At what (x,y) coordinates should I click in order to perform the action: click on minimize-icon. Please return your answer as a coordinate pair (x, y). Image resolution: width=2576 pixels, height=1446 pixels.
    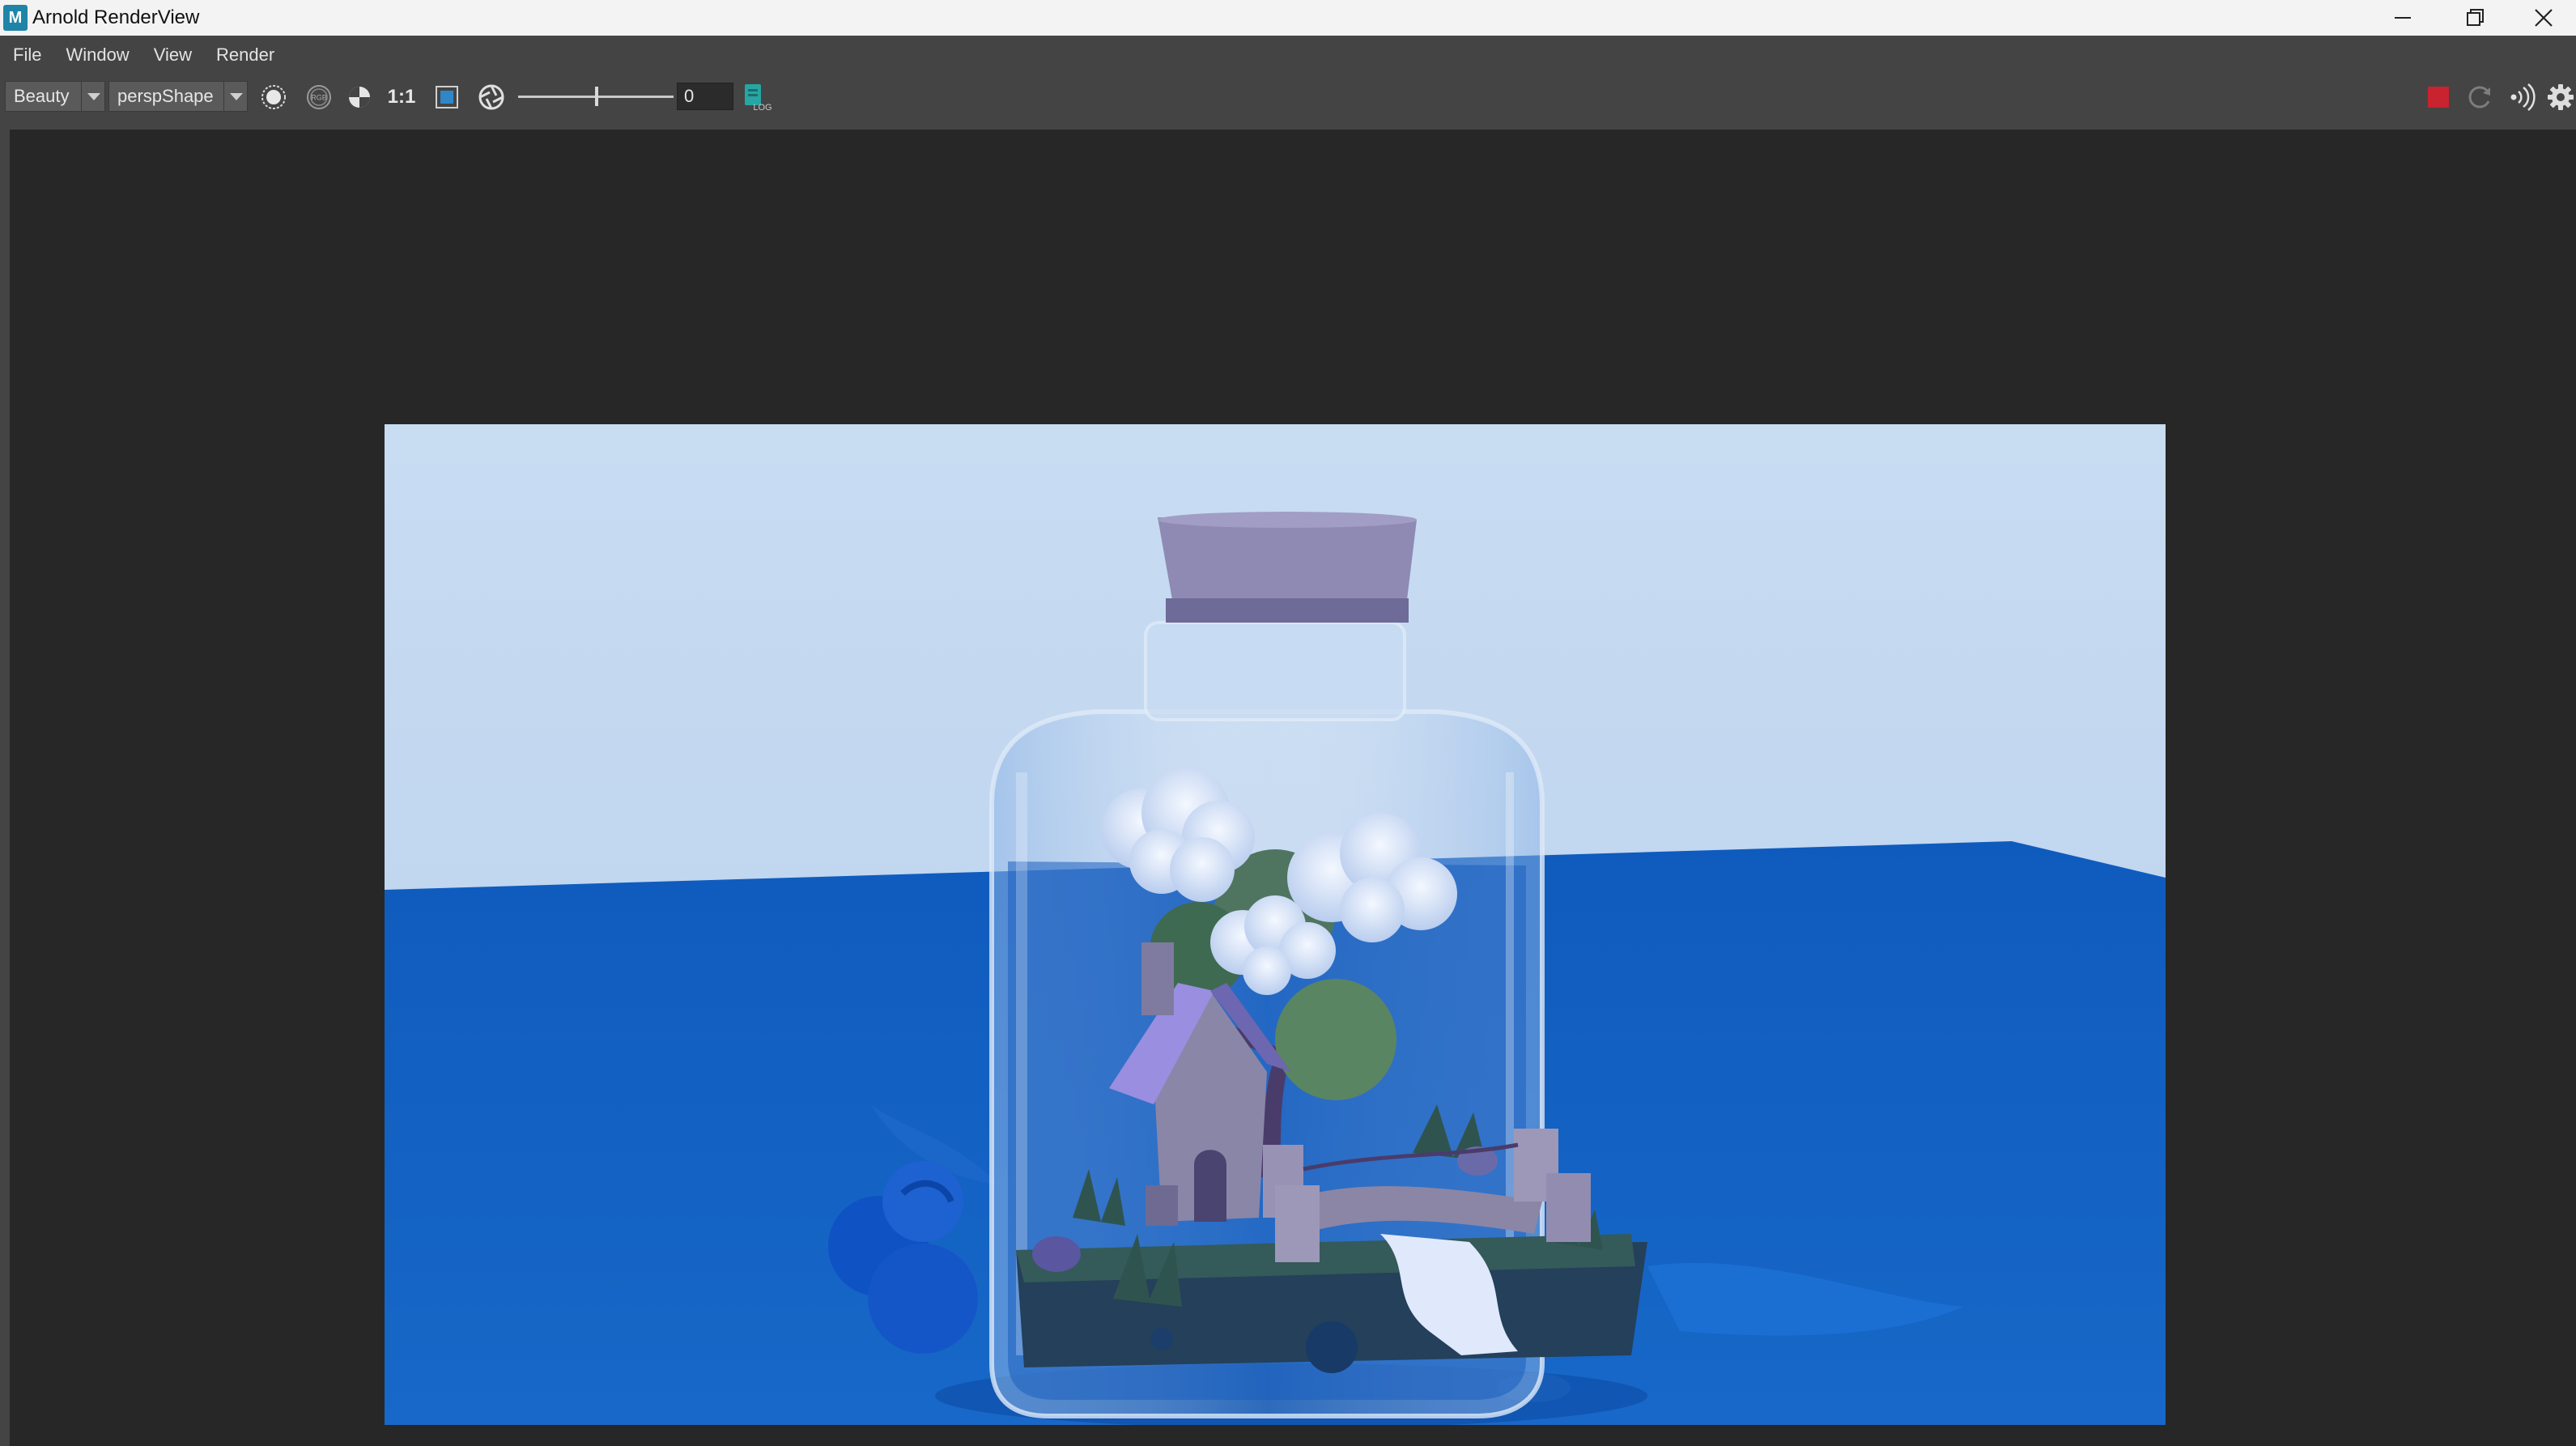
    Looking at the image, I should click on (2403, 18).